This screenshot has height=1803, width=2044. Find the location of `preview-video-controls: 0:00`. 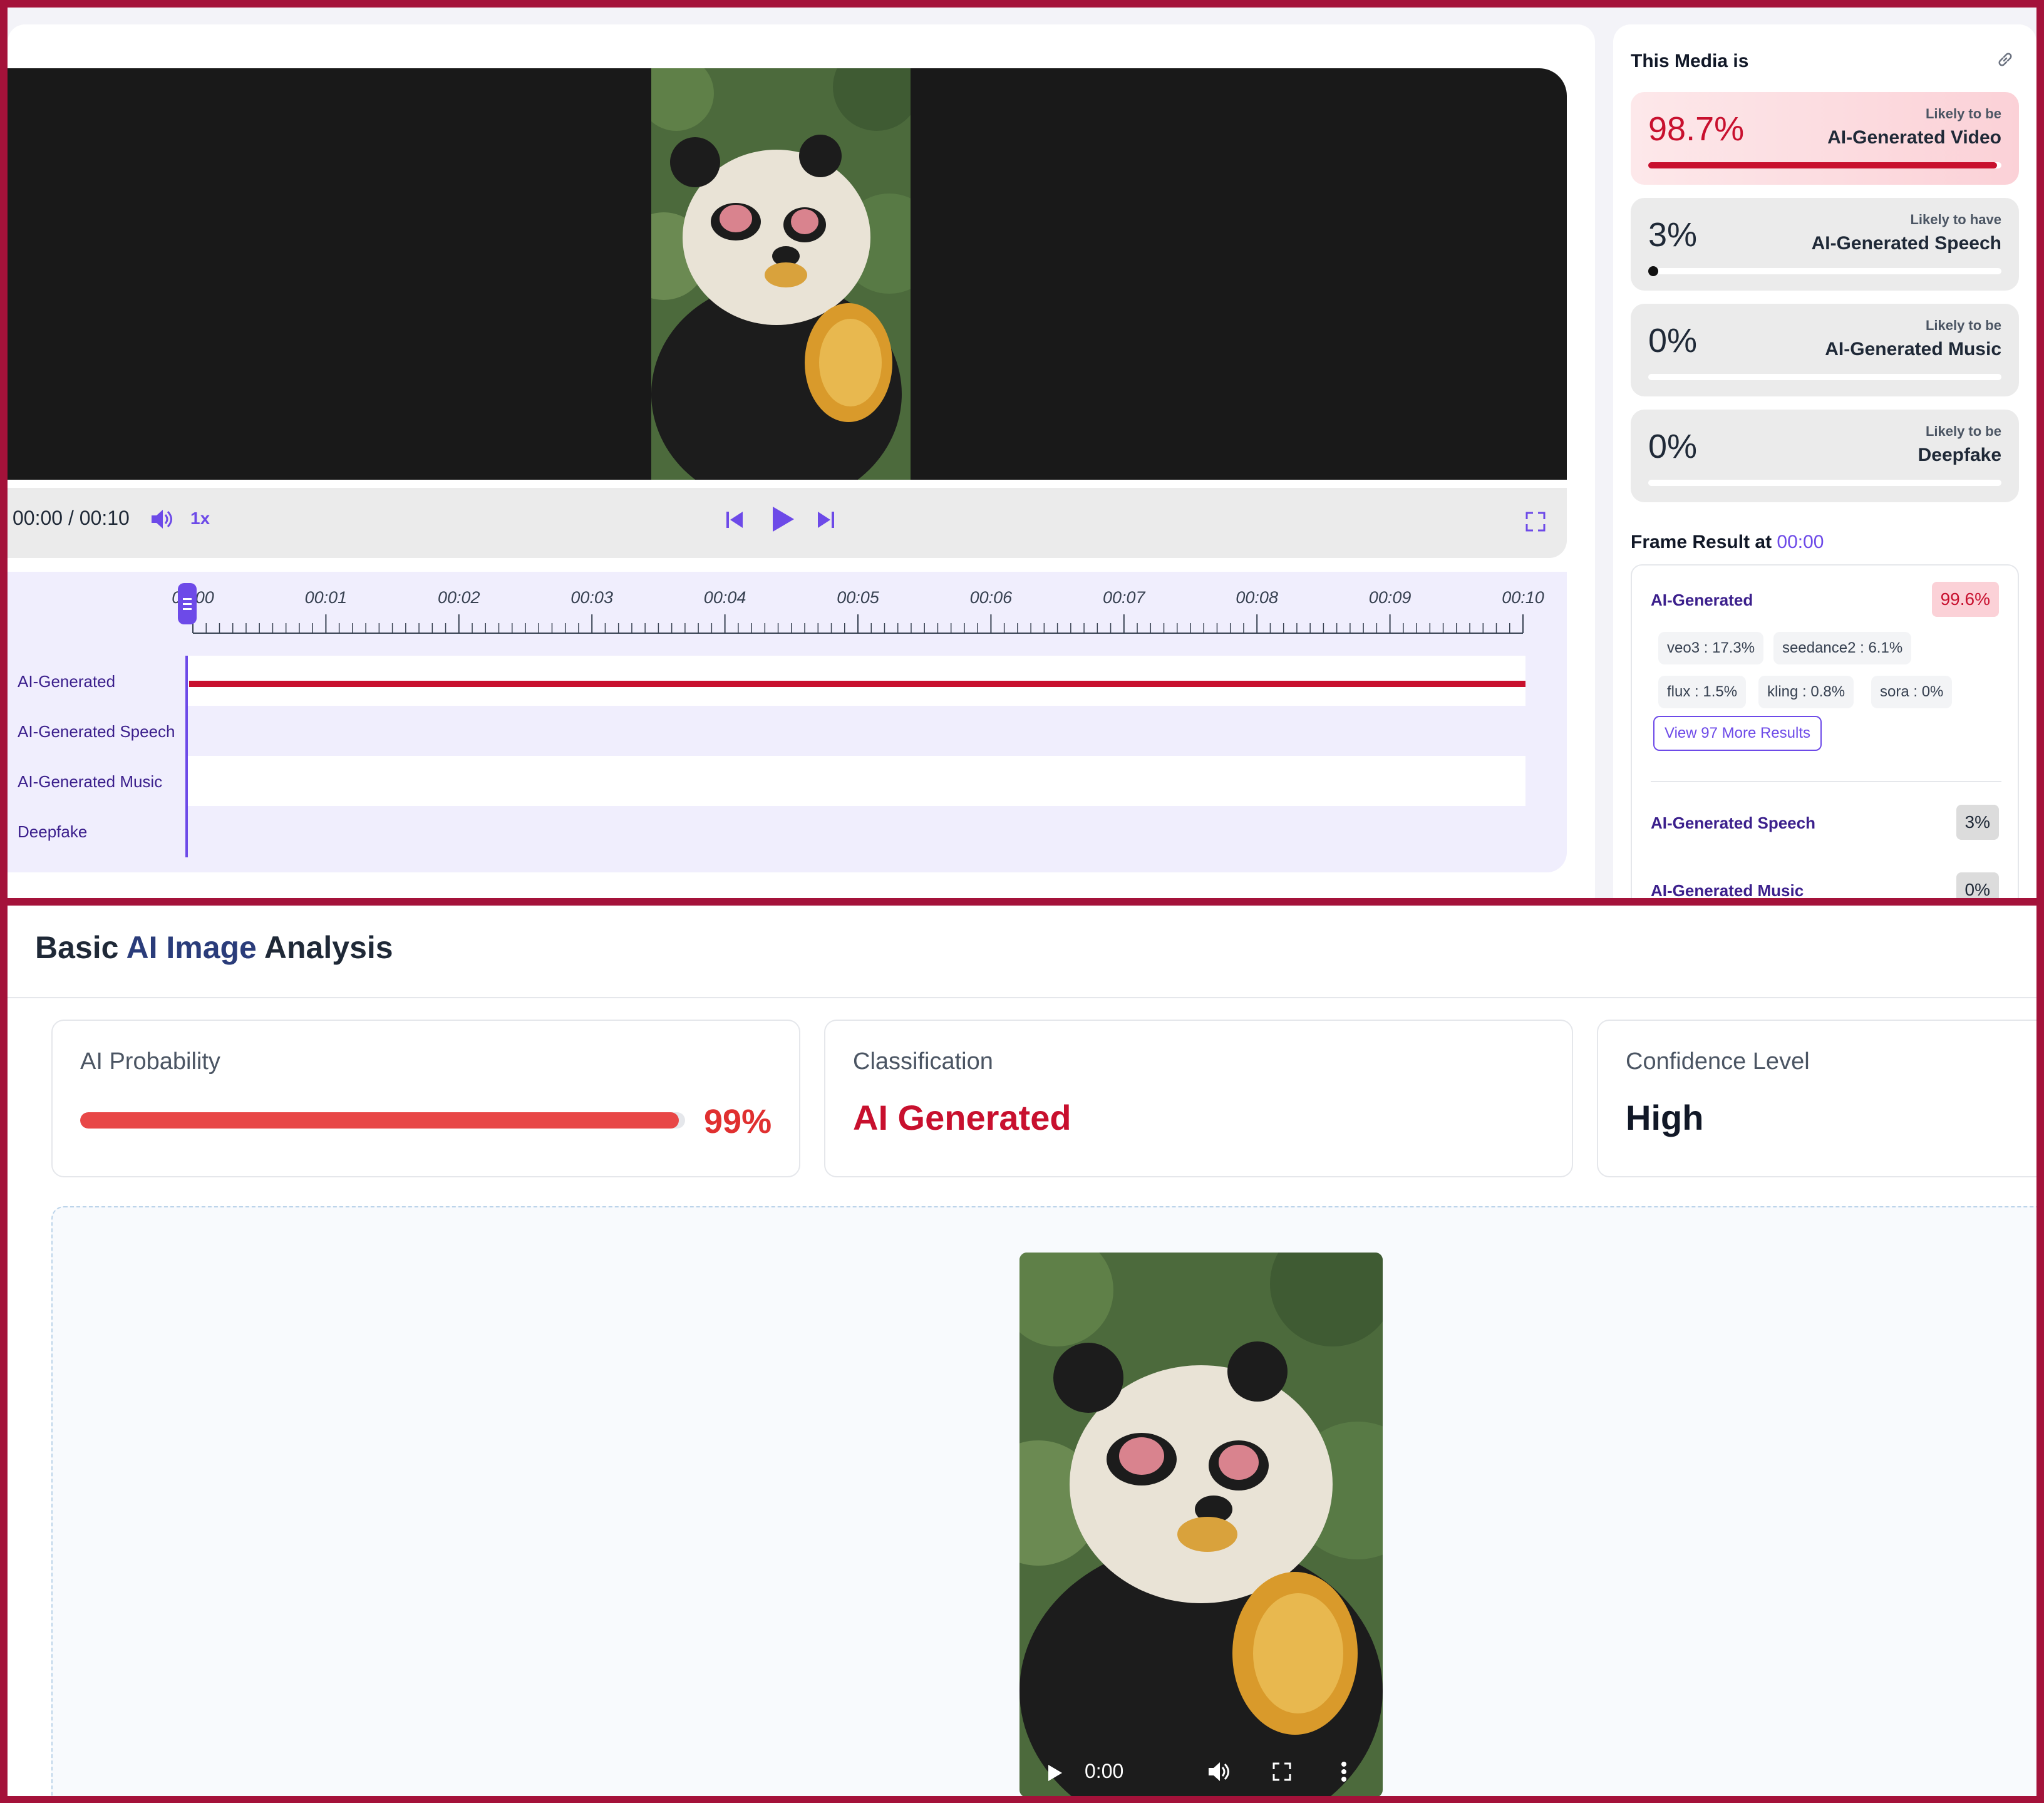

preview-video-controls: 0:00 is located at coordinates (1201, 1762).